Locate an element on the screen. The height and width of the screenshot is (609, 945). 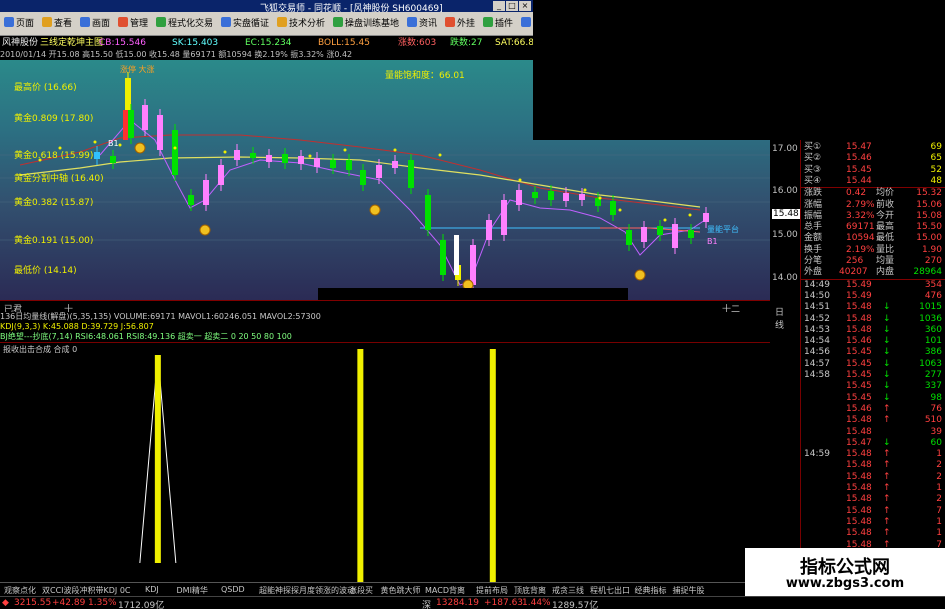
stat-label: 内盘 is located at coordinates (885, 272).